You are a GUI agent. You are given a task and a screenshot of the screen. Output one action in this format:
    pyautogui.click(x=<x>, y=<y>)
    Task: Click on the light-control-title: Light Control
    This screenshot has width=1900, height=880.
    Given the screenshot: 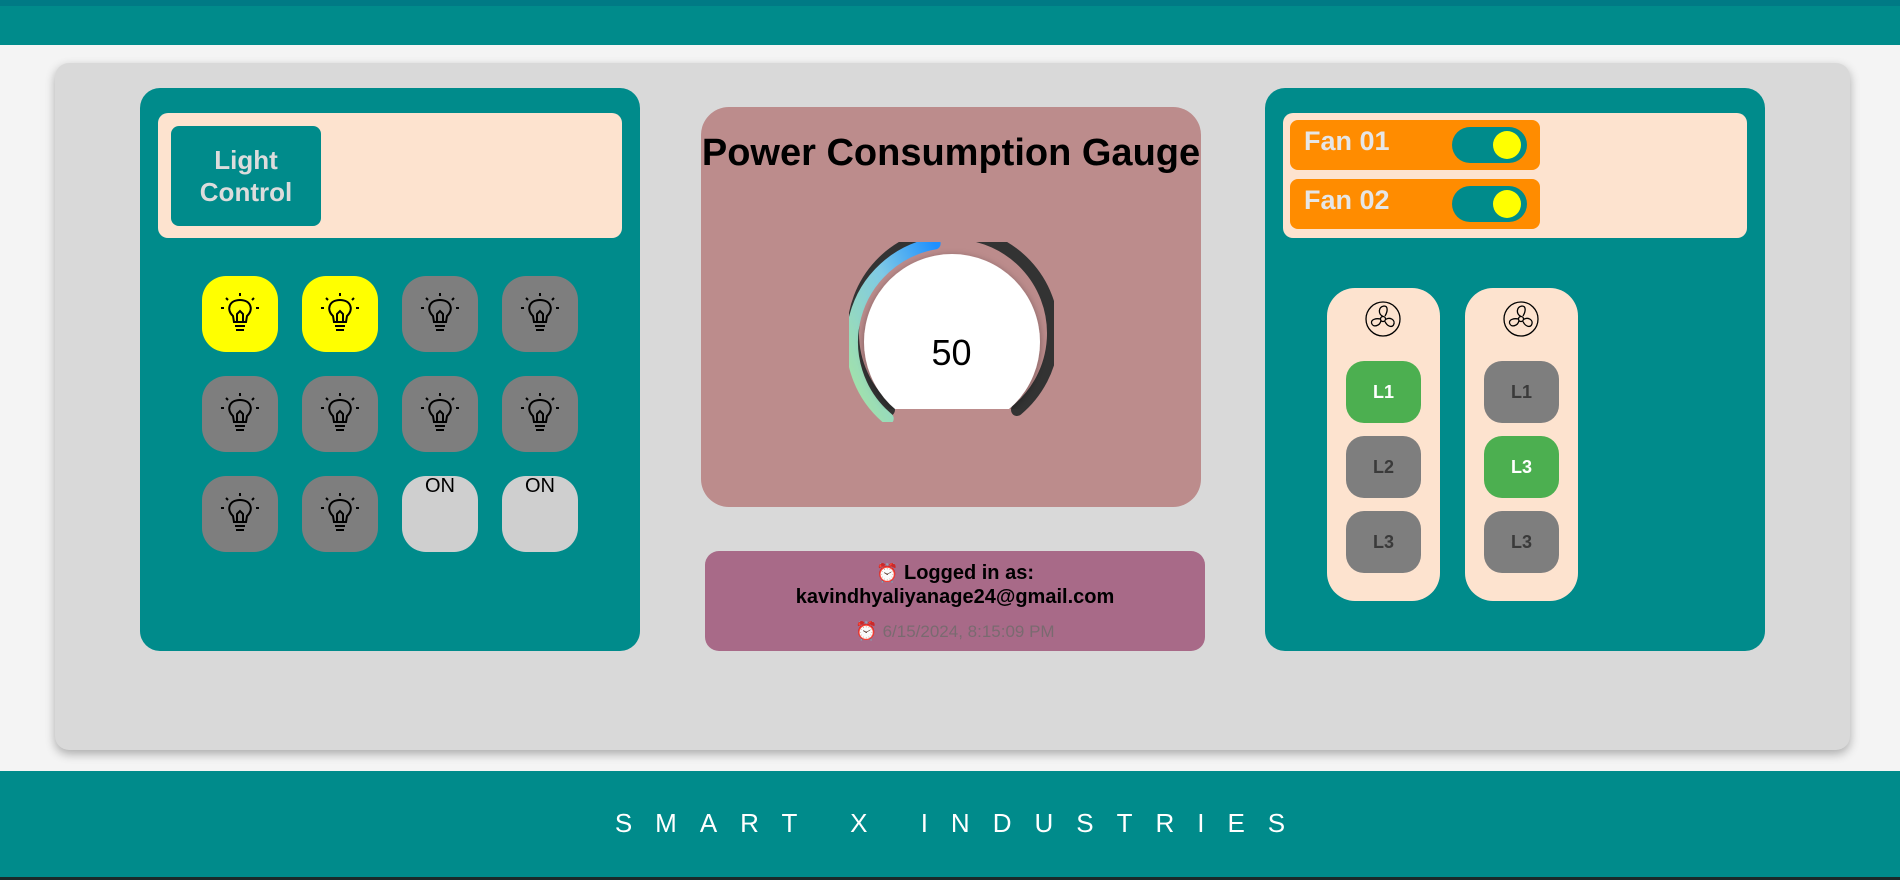 What is the action you would take?
    pyautogui.click(x=246, y=176)
    